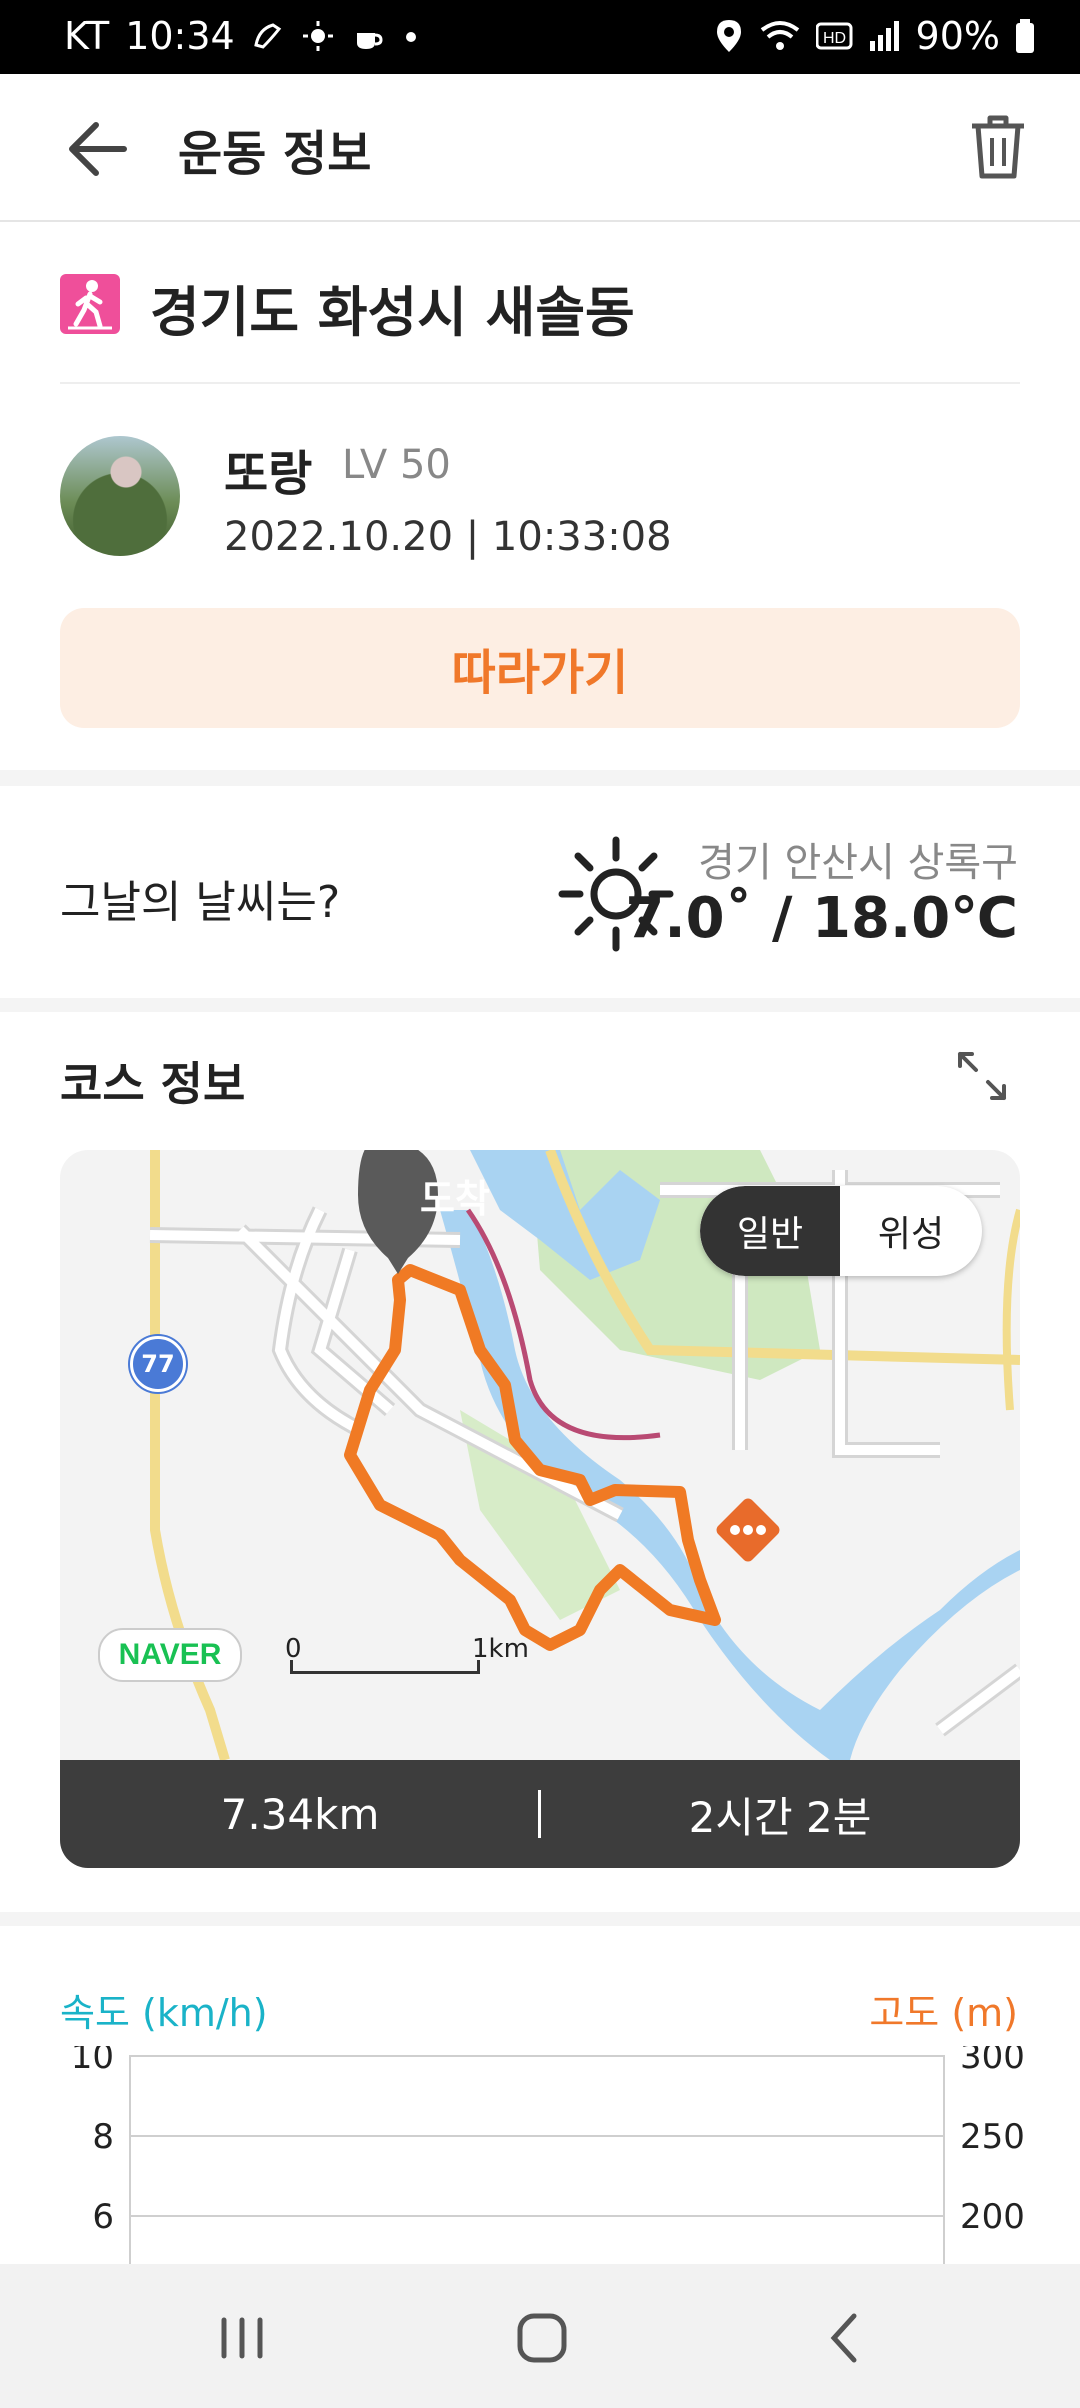 Image resolution: width=1080 pixels, height=2408 pixels. I want to click on wifi-icon, so click(779, 35).